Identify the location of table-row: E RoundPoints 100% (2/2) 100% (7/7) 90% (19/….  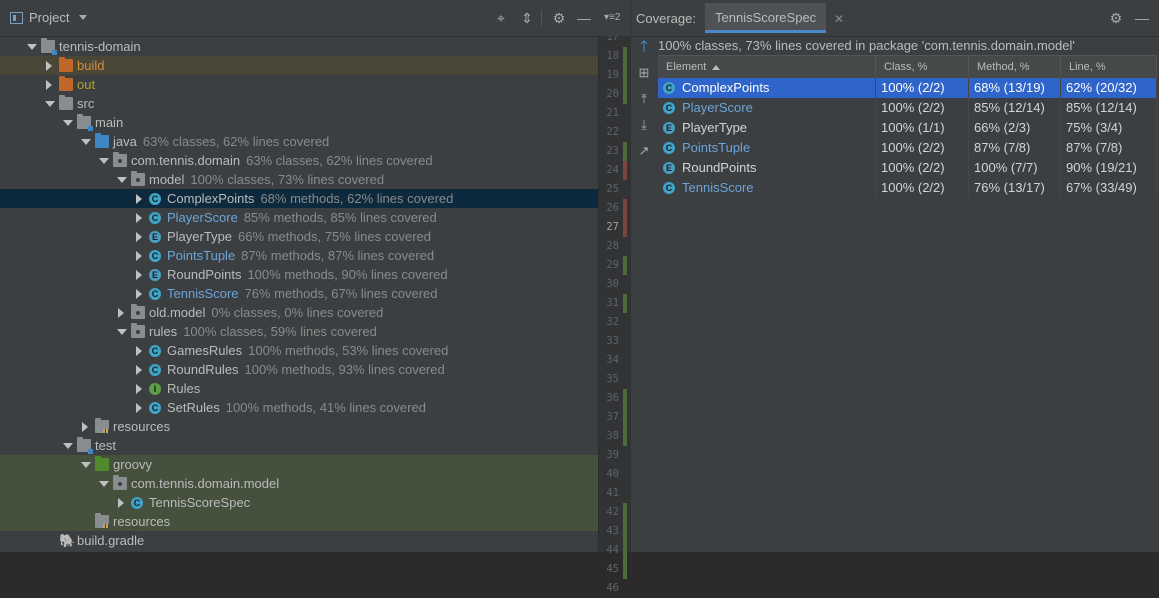
(907, 168).